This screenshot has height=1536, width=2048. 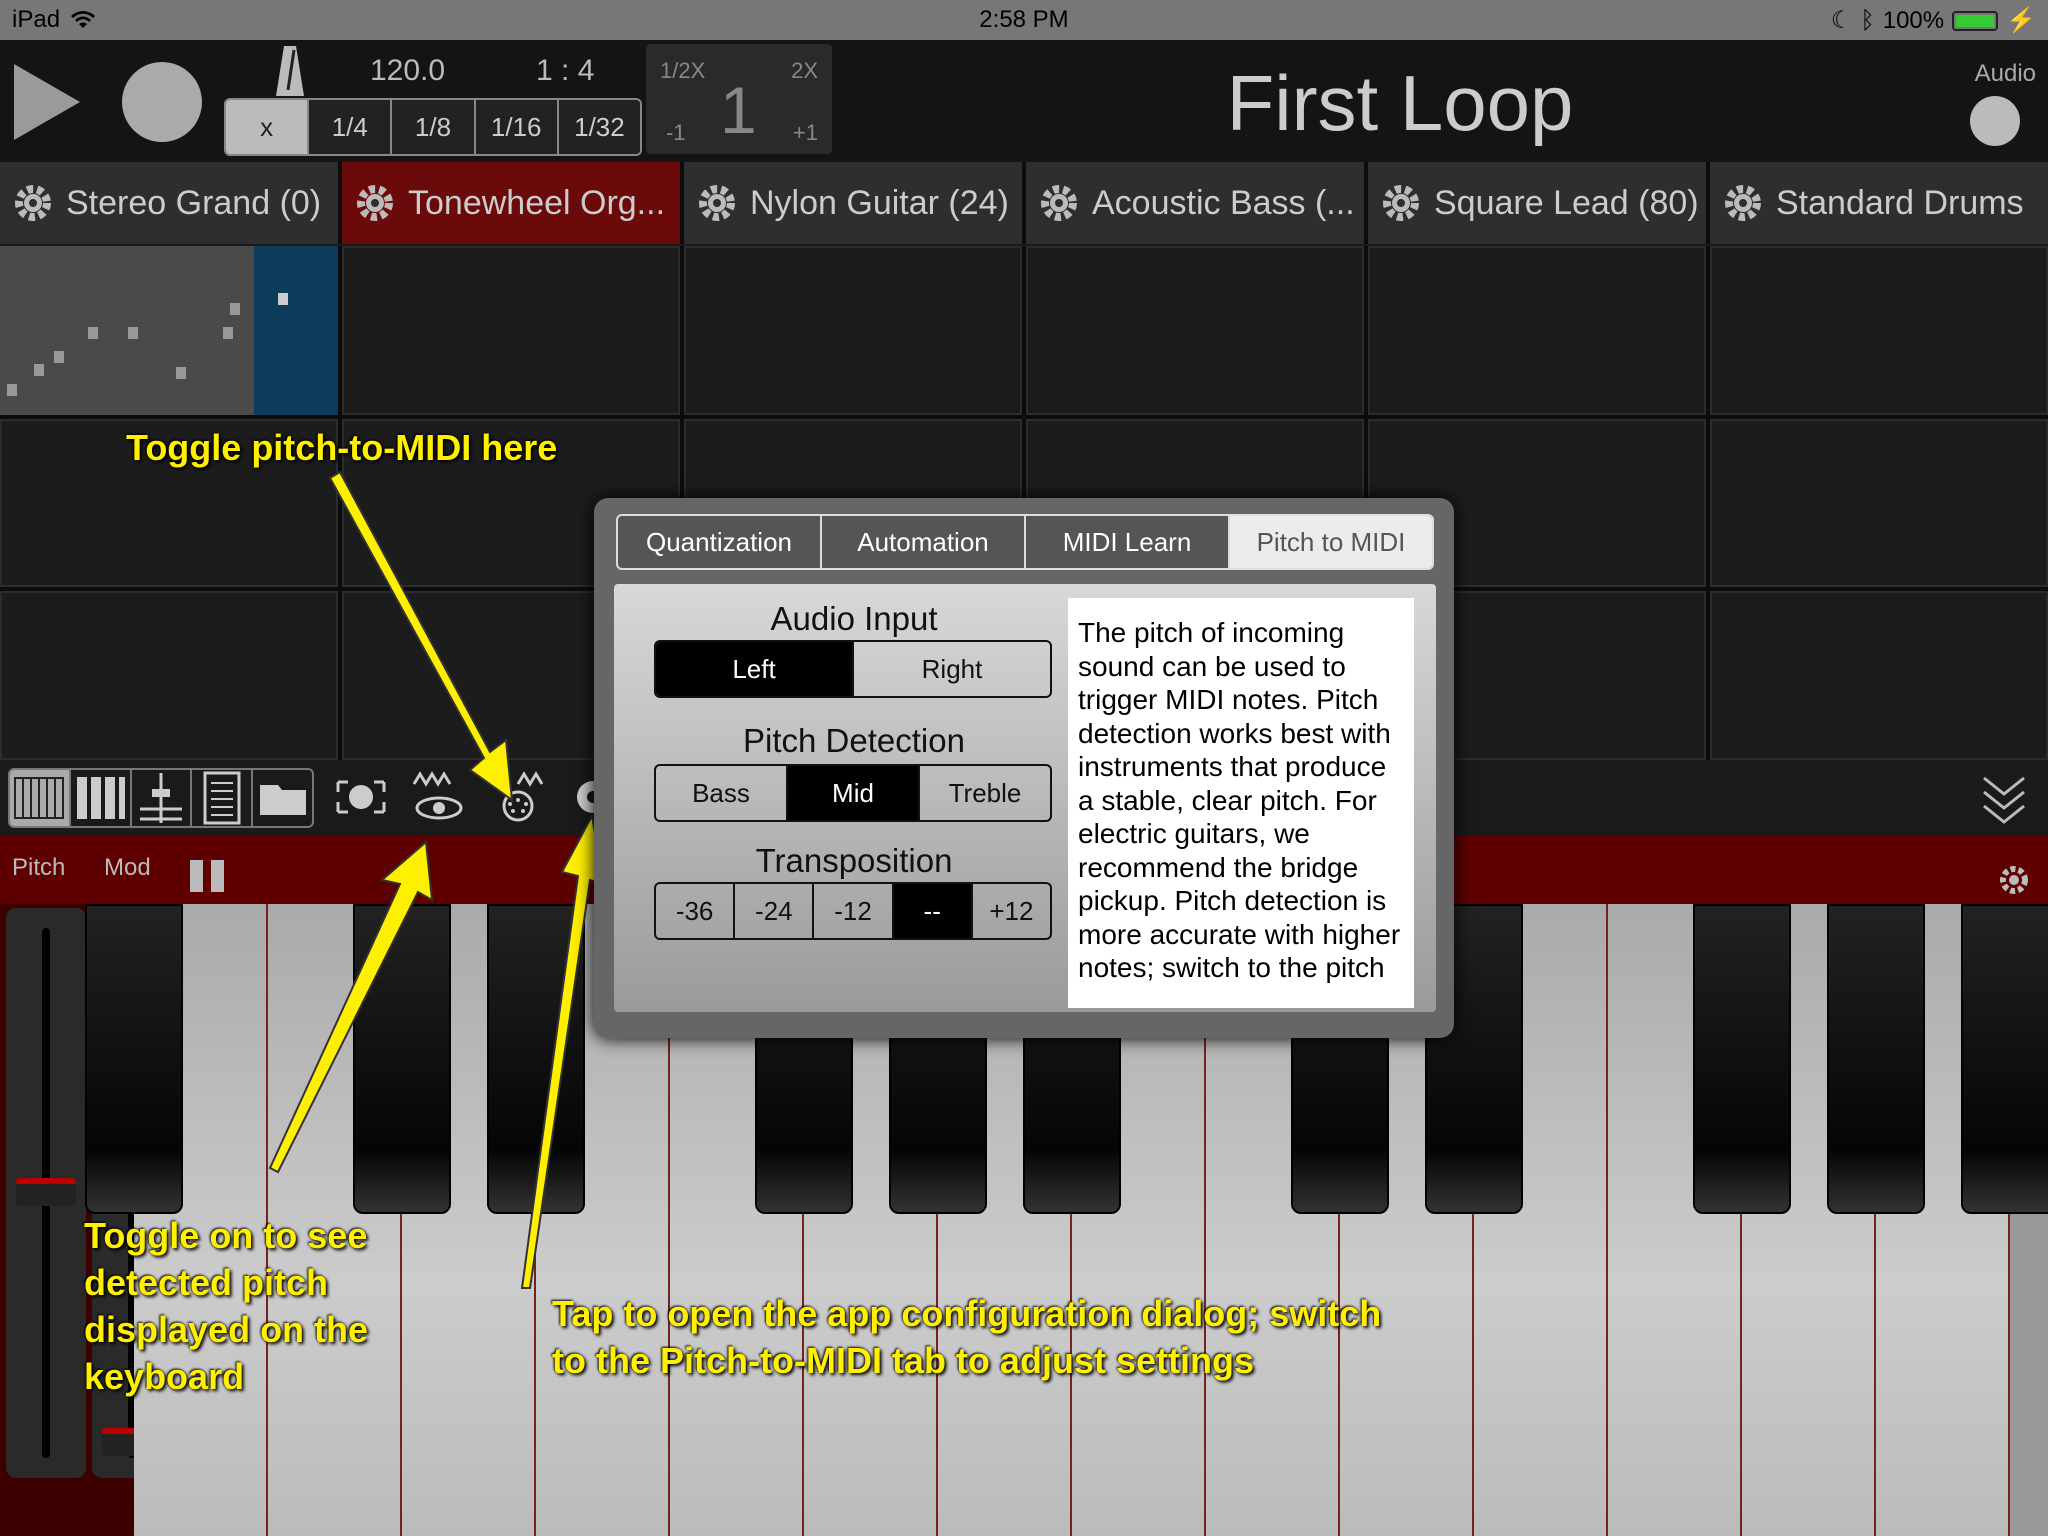 What do you see at coordinates (805, 133) in the screenshot?
I see `speed-plus: +1` at bounding box center [805, 133].